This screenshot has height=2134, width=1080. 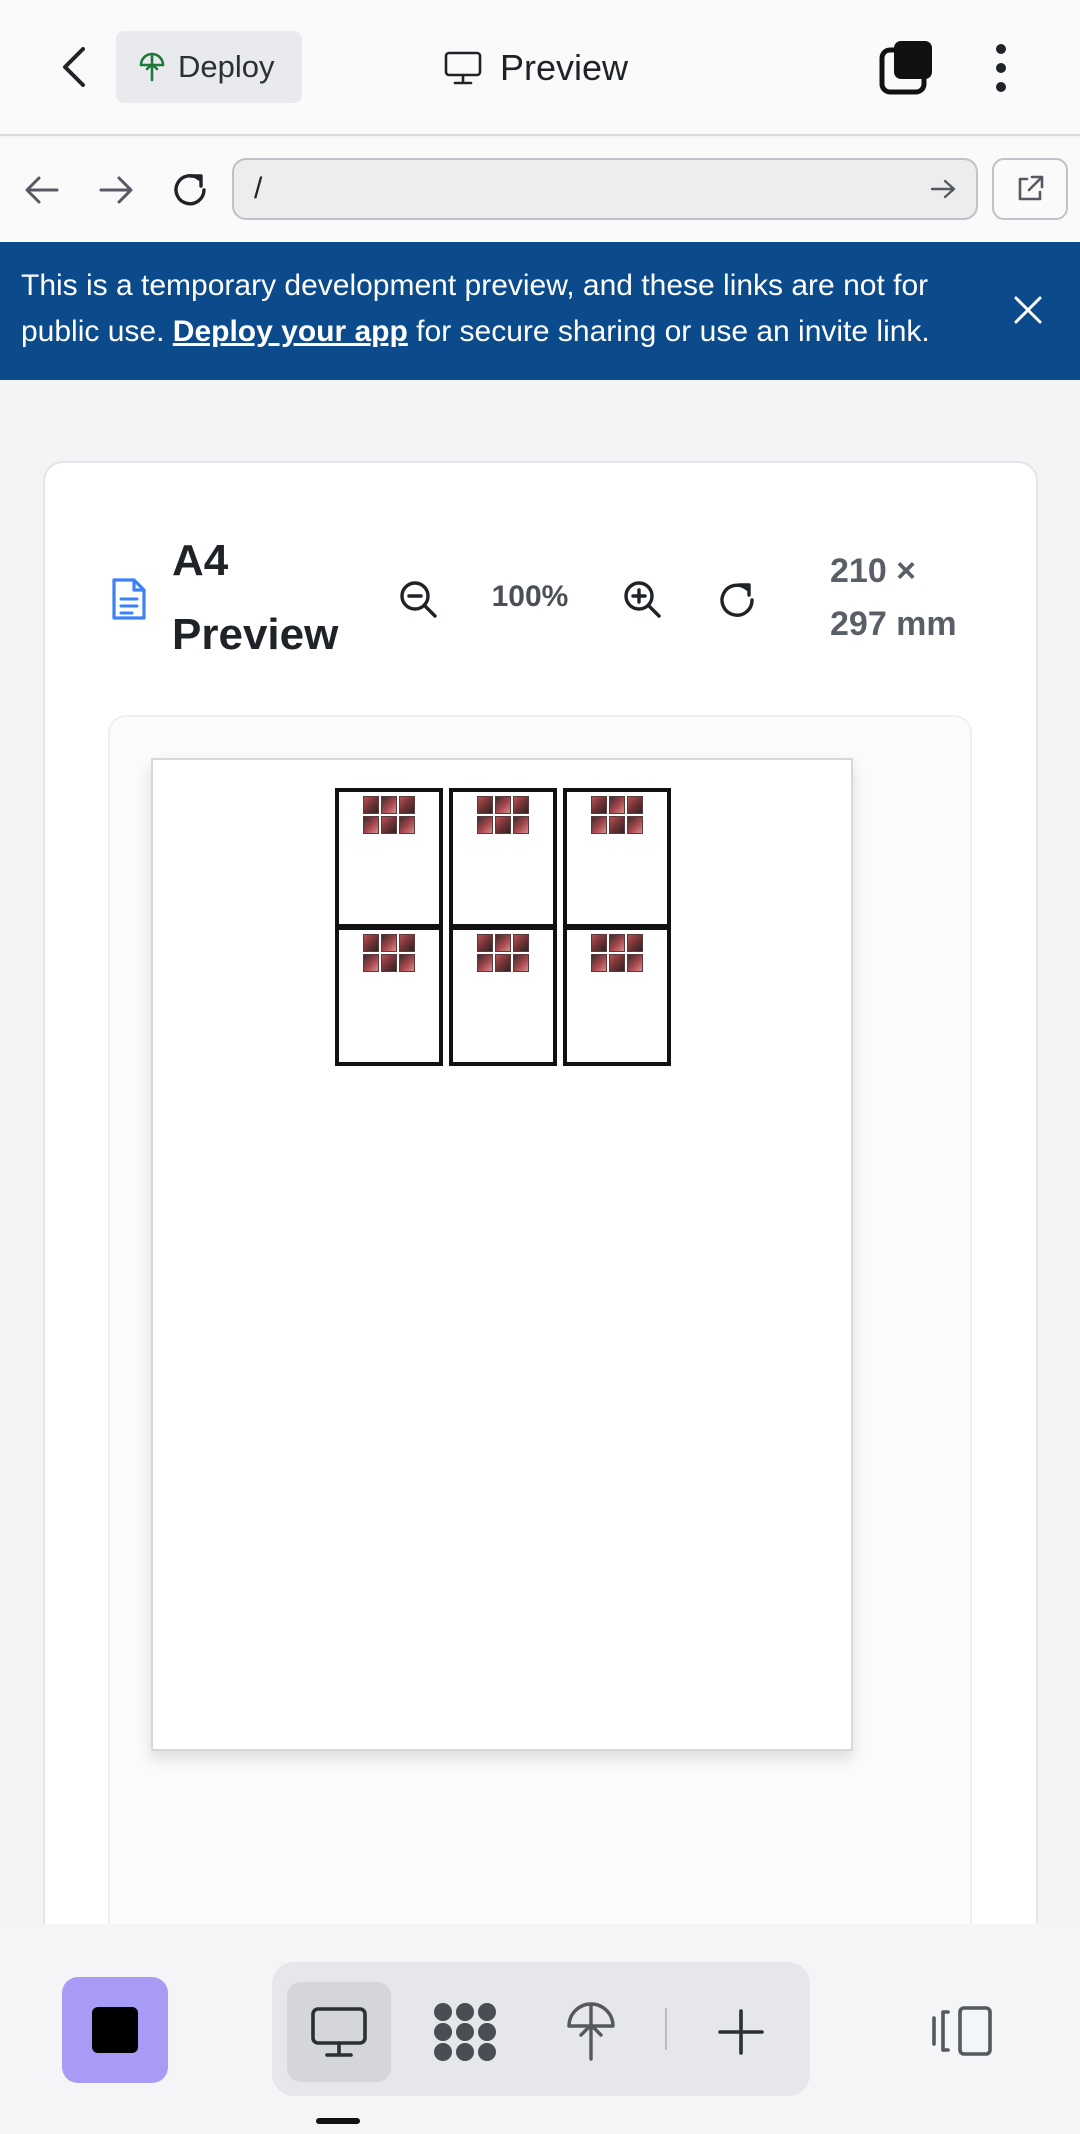 I want to click on more-vertical-icon, so click(x=1001, y=49).